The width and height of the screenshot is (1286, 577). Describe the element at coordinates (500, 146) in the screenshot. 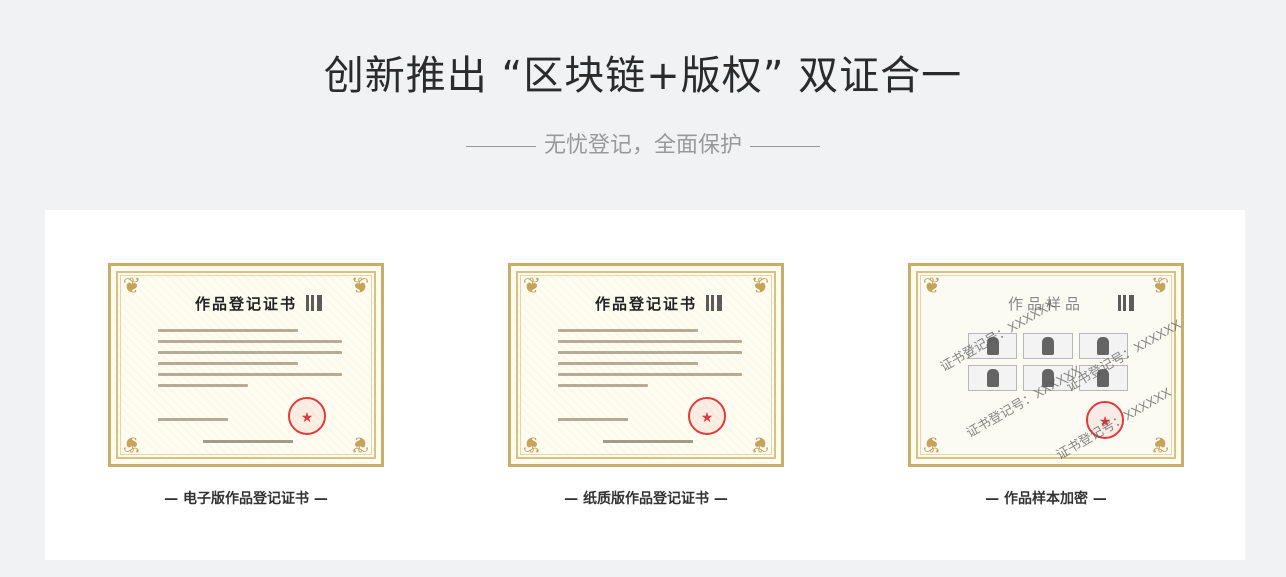

I see `subtitle-dash-left` at that location.